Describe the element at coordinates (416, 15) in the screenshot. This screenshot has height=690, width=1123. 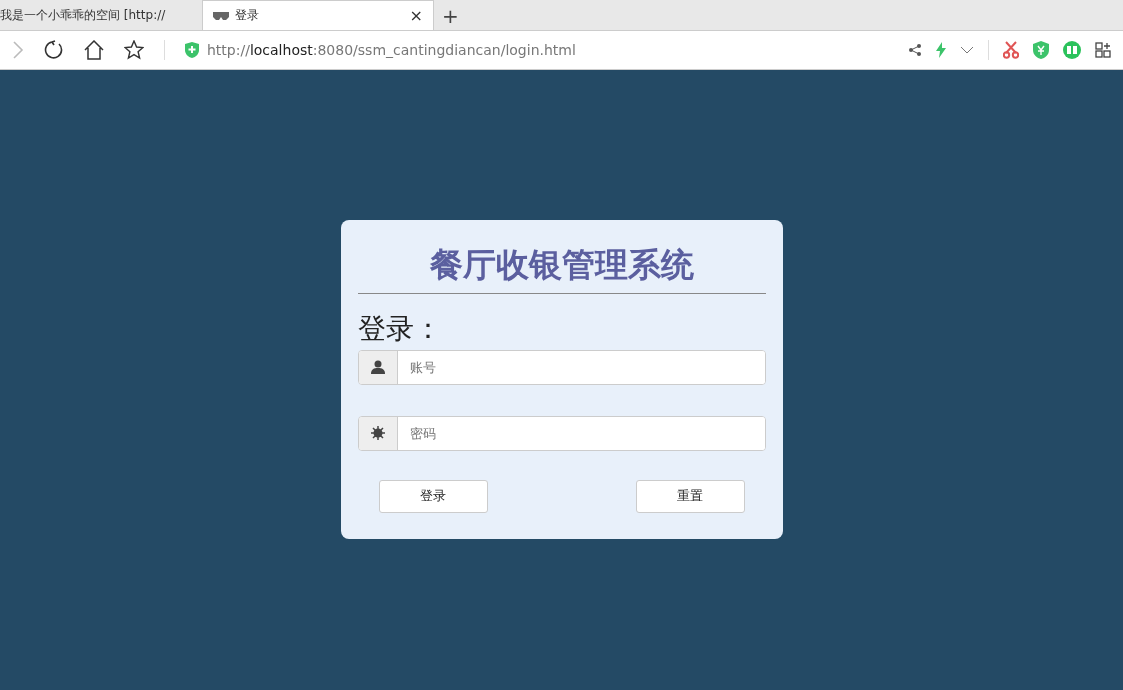
I see `close-icon: ×` at that location.